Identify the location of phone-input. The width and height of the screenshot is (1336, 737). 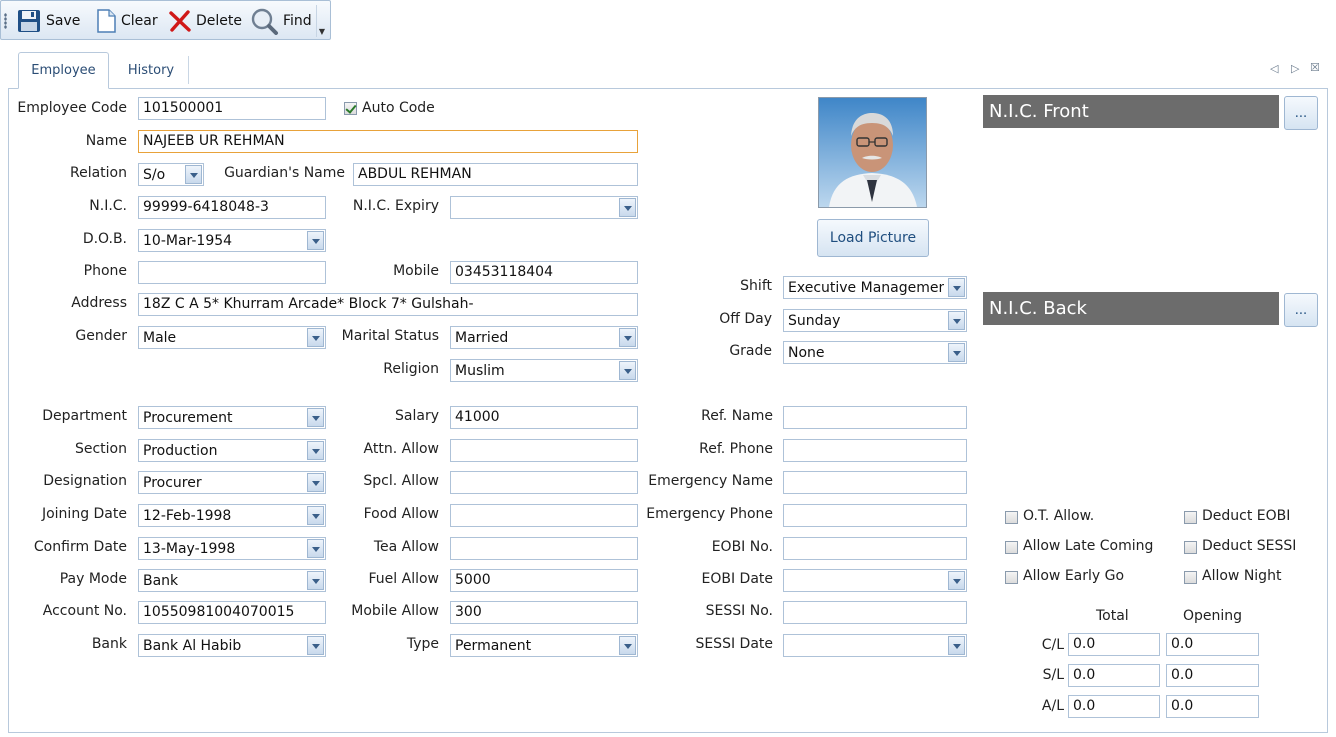
(232, 272).